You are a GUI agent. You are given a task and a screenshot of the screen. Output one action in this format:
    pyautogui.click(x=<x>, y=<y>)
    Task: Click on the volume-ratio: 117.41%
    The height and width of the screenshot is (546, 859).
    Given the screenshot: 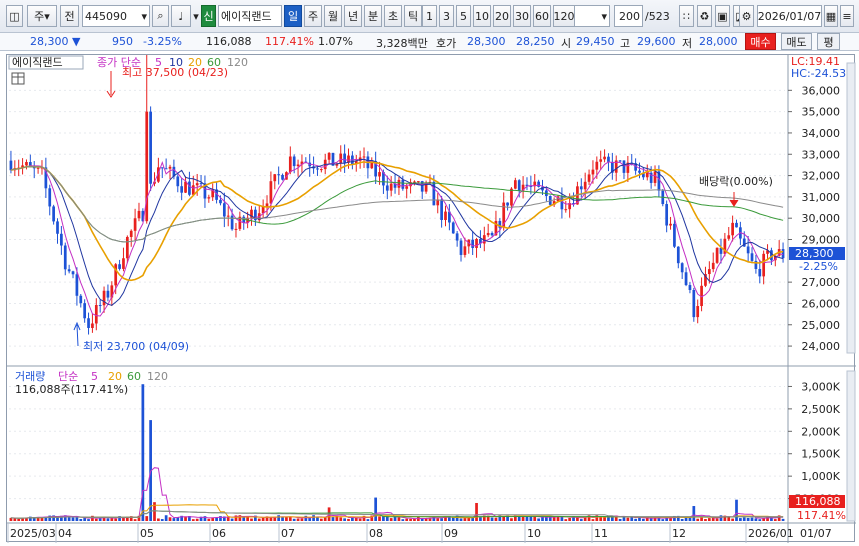 What is the action you would take?
    pyautogui.click(x=289, y=41)
    